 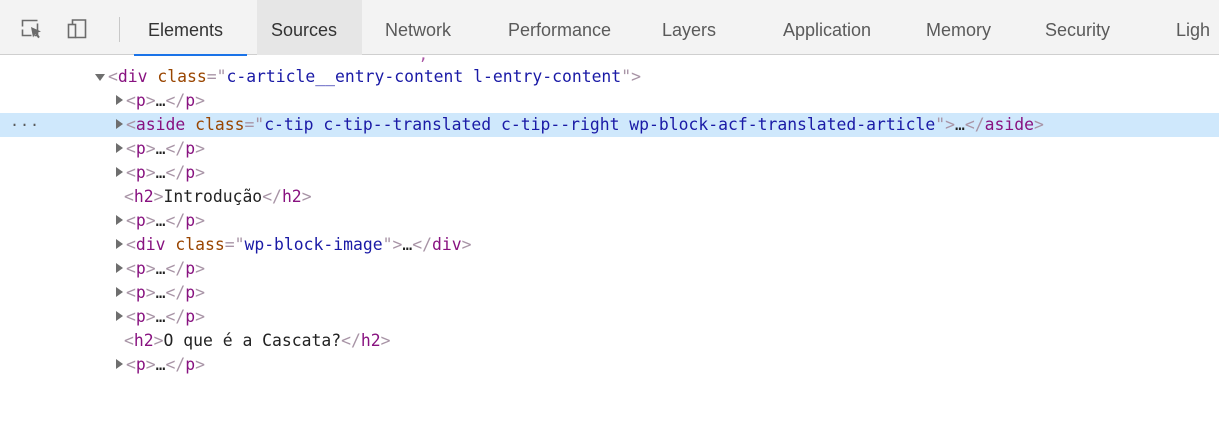 I want to click on tab-sources: Sources, so click(x=309, y=27).